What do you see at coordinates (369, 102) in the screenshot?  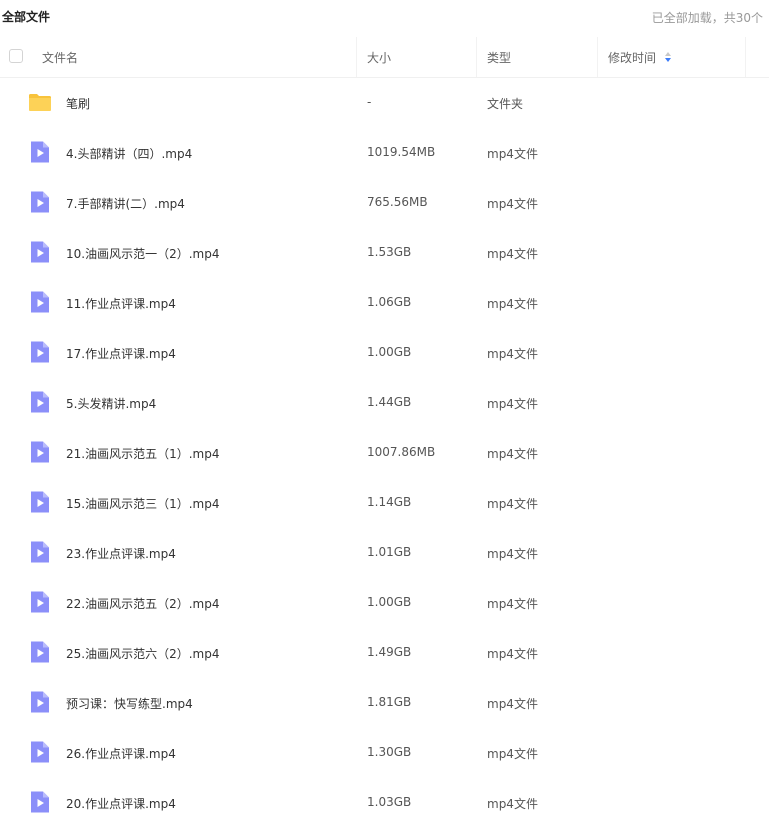 I see `file-size: -` at bounding box center [369, 102].